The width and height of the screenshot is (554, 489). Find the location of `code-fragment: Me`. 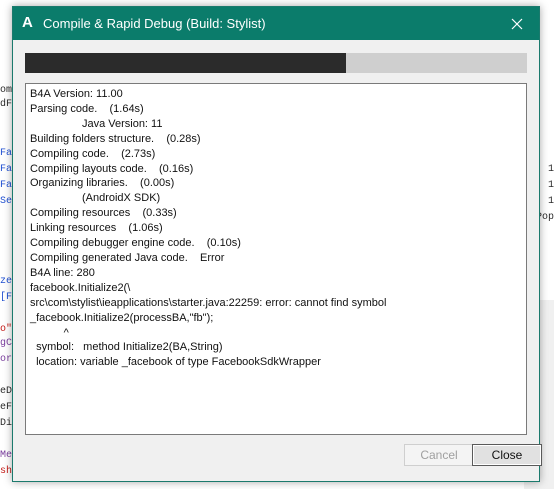

code-fragment: Me is located at coordinates (6, 455).